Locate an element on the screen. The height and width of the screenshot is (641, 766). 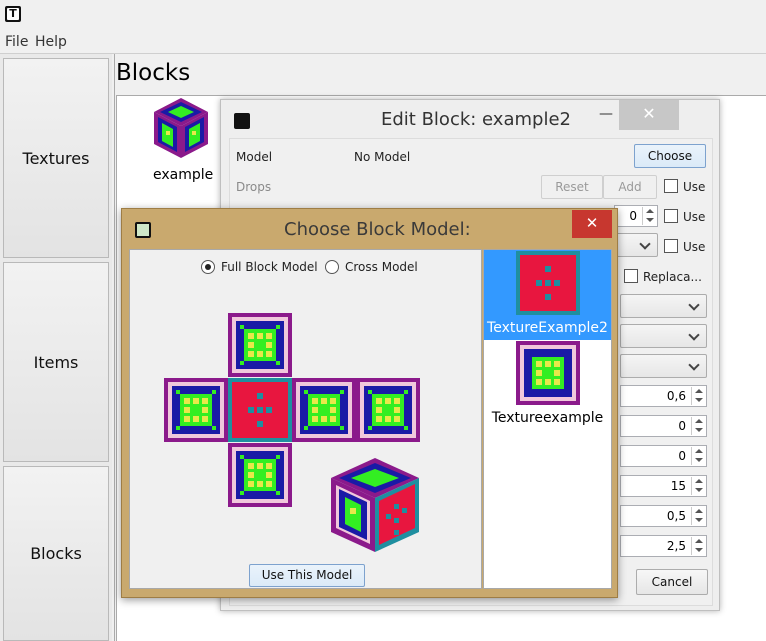
minimize-button: — is located at coordinates (606, 115).